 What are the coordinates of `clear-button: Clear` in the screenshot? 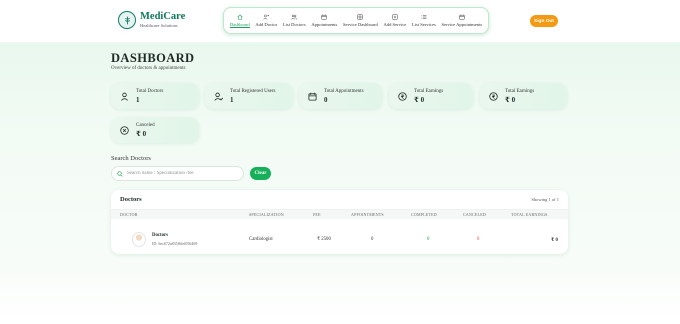 It's located at (260, 173).